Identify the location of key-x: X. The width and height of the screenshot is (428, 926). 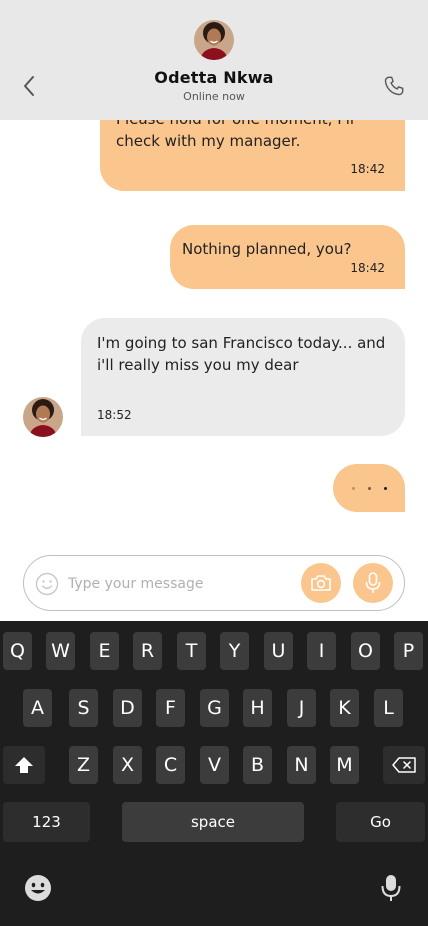
(127, 765).